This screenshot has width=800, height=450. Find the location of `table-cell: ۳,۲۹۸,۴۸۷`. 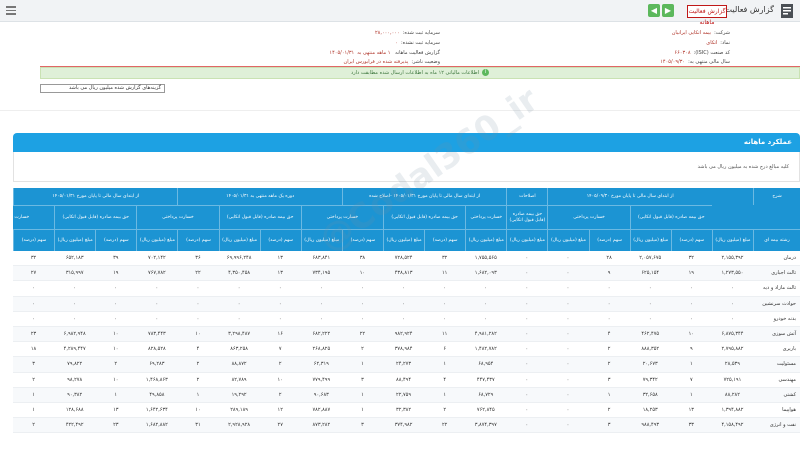

table-cell: ۳,۲۹۸,۴۸۷ is located at coordinates (239, 334).